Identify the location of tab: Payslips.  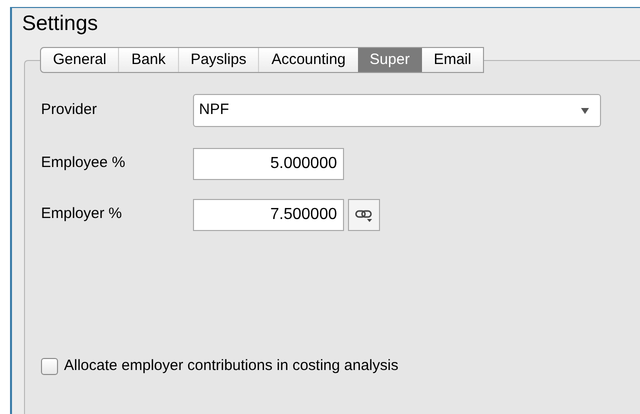
(218, 60).